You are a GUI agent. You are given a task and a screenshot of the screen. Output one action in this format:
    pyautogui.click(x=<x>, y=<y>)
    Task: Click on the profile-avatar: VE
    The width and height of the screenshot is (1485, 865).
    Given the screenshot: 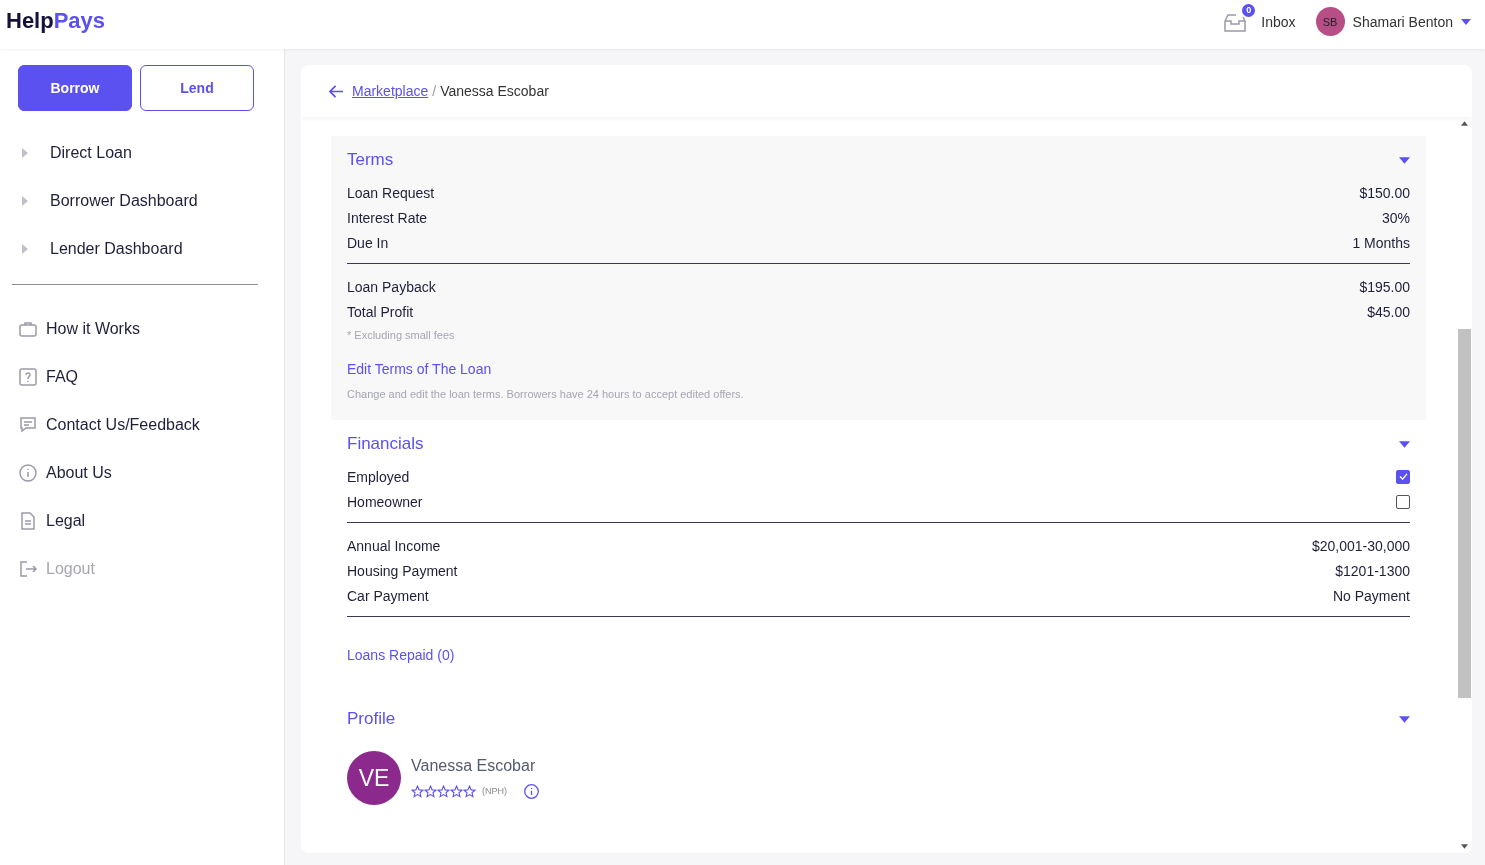 What is the action you would take?
    pyautogui.click(x=374, y=778)
    